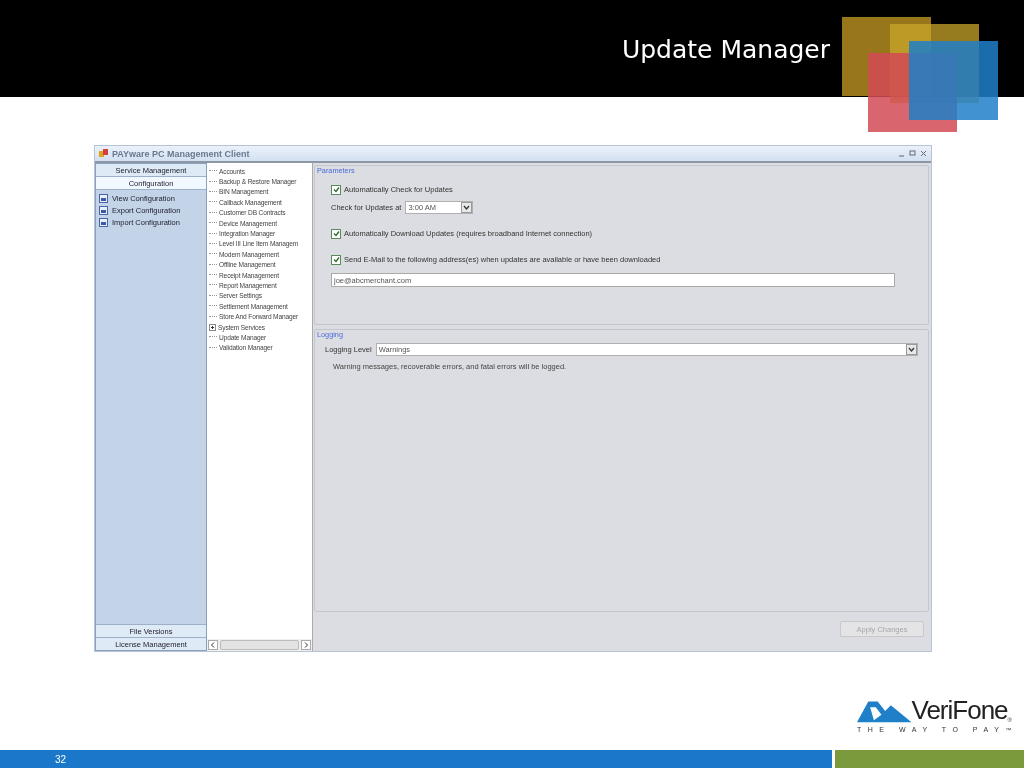  I want to click on scroll-left-icon, so click(213, 645).